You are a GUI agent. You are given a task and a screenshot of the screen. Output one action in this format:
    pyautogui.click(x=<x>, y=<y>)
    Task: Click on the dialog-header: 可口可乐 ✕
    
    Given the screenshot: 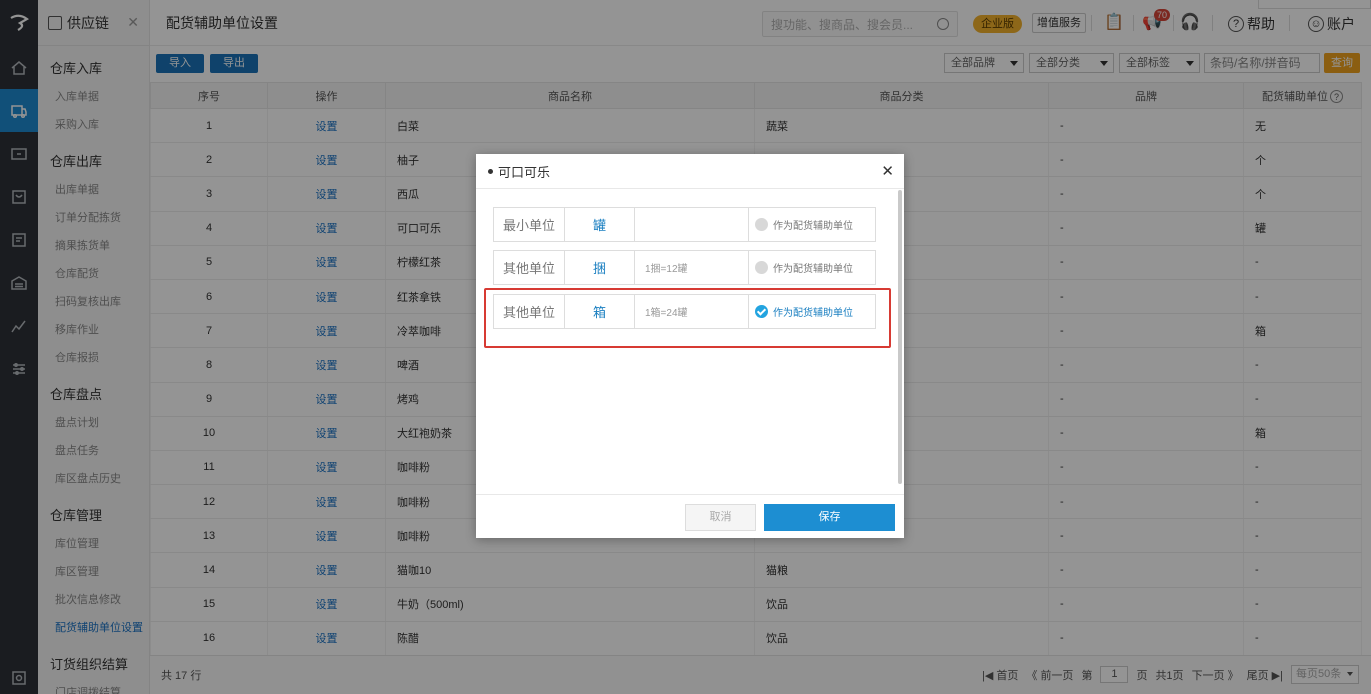 What is the action you would take?
    pyautogui.click(x=690, y=171)
    